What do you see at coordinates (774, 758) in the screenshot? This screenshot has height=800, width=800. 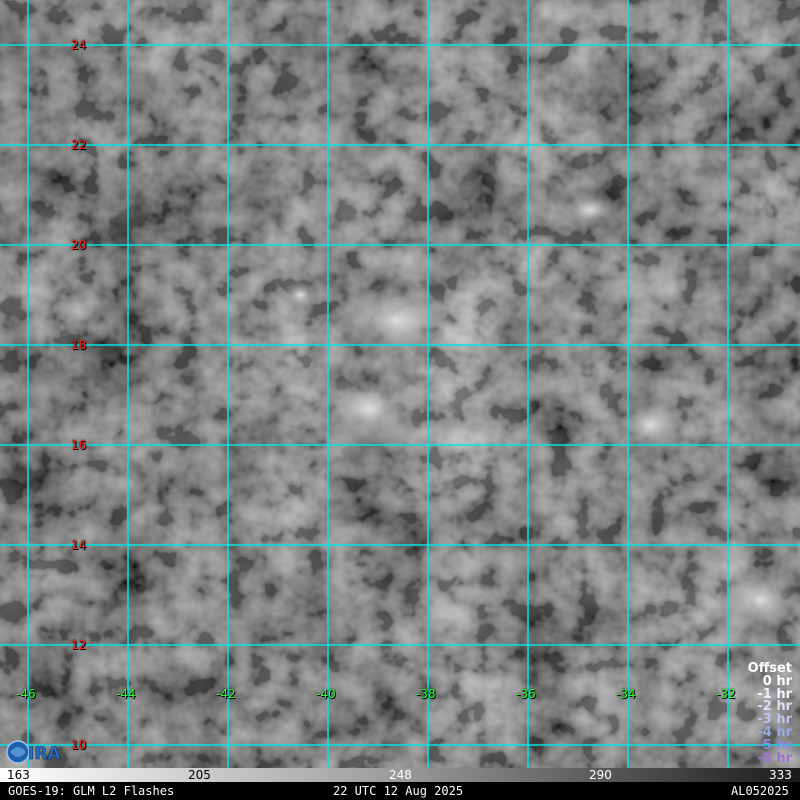 I see `legend-item: -6 hr` at bounding box center [774, 758].